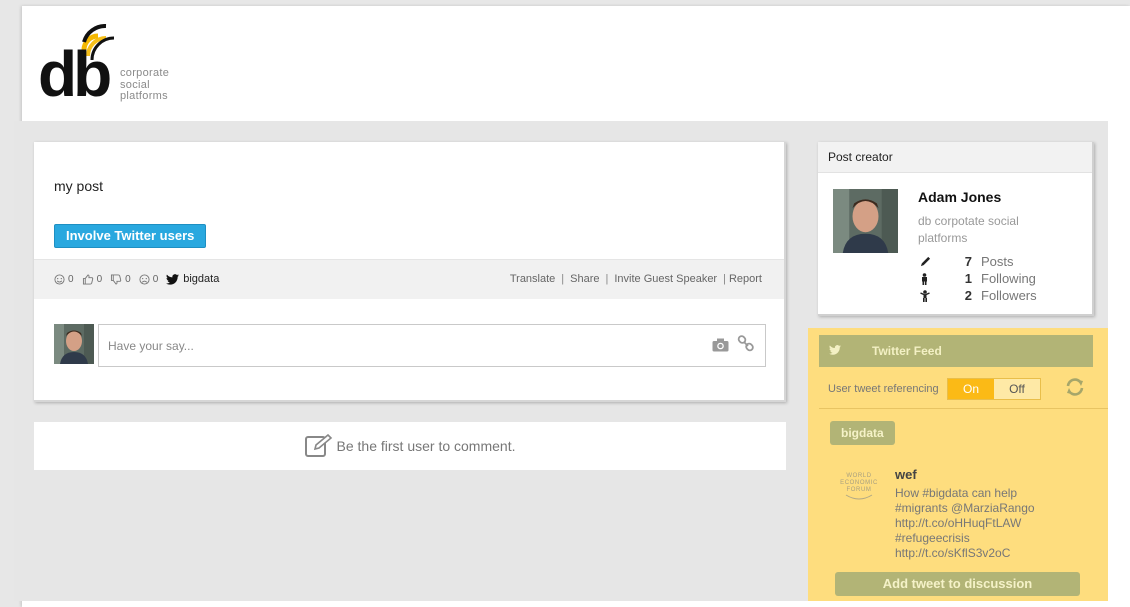 The width and height of the screenshot is (1130, 607). Describe the element at coordinates (1017, 389) in the screenshot. I see `toggle-off: Off` at that location.